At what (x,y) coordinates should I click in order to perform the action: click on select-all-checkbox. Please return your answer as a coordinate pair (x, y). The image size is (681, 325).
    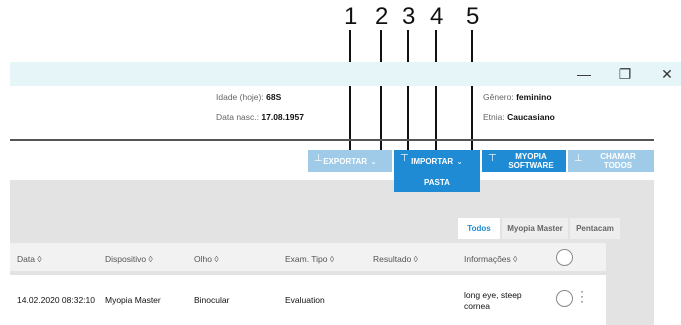
    Looking at the image, I should click on (564, 257).